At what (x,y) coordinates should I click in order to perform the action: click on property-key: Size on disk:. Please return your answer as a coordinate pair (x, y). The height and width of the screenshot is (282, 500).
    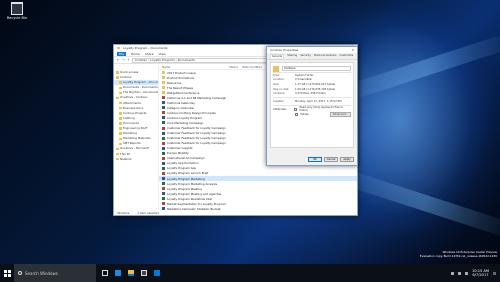
    Looking at the image, I should click on (281, 89).